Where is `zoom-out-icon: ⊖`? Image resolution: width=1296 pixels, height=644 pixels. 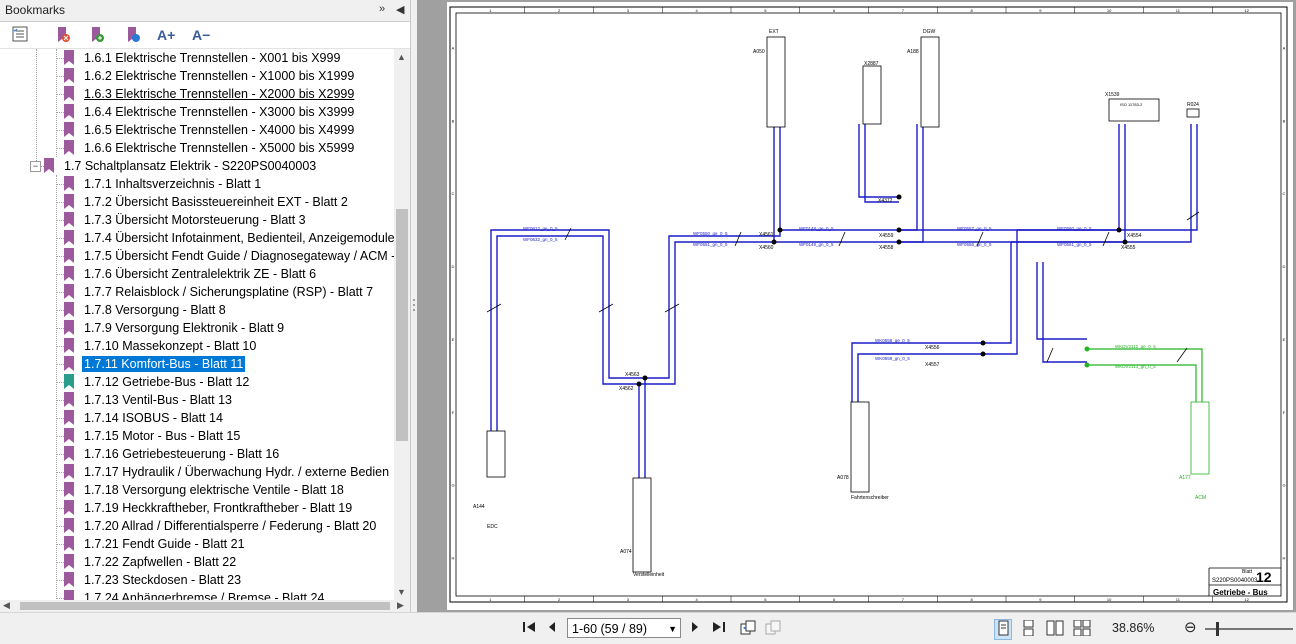 zoom-out-icon: ⊖ is located at coordinates (1190, 627).